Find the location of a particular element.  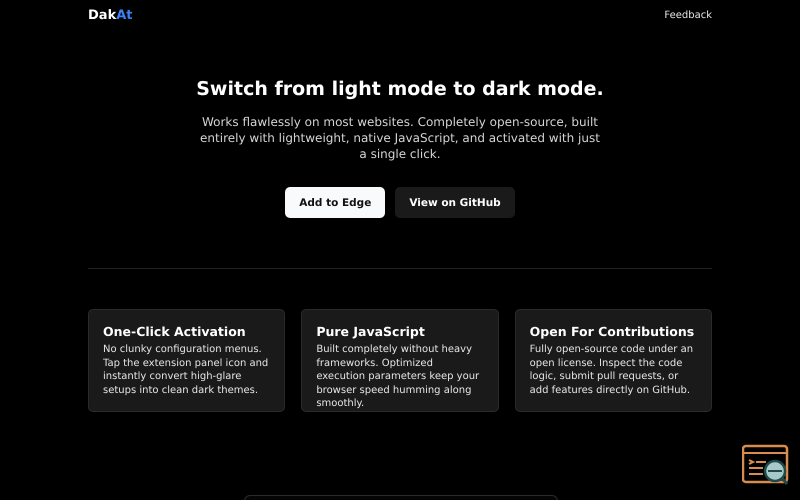

hero-title: Switch from light mode to dark mode. is located at coordinates (400, 89).